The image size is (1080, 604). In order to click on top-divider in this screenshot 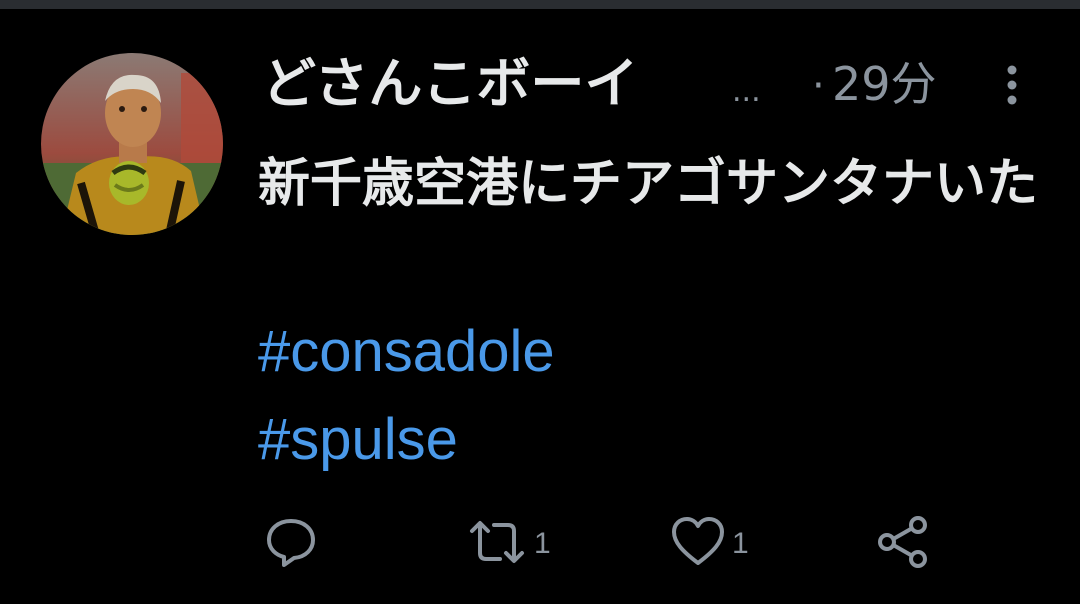, I will do `click(540, 4)`.